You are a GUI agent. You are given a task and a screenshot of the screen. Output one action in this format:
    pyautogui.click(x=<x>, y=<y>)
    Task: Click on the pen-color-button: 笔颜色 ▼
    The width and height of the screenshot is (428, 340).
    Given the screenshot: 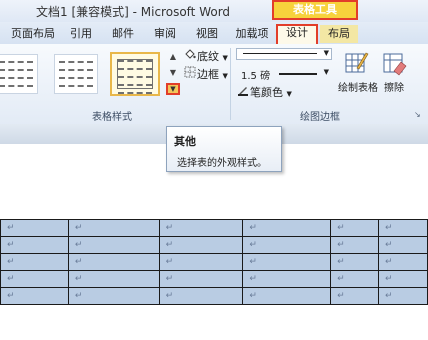 What is the action you would take?
    pyautogui.click(x=264, y=92)
    